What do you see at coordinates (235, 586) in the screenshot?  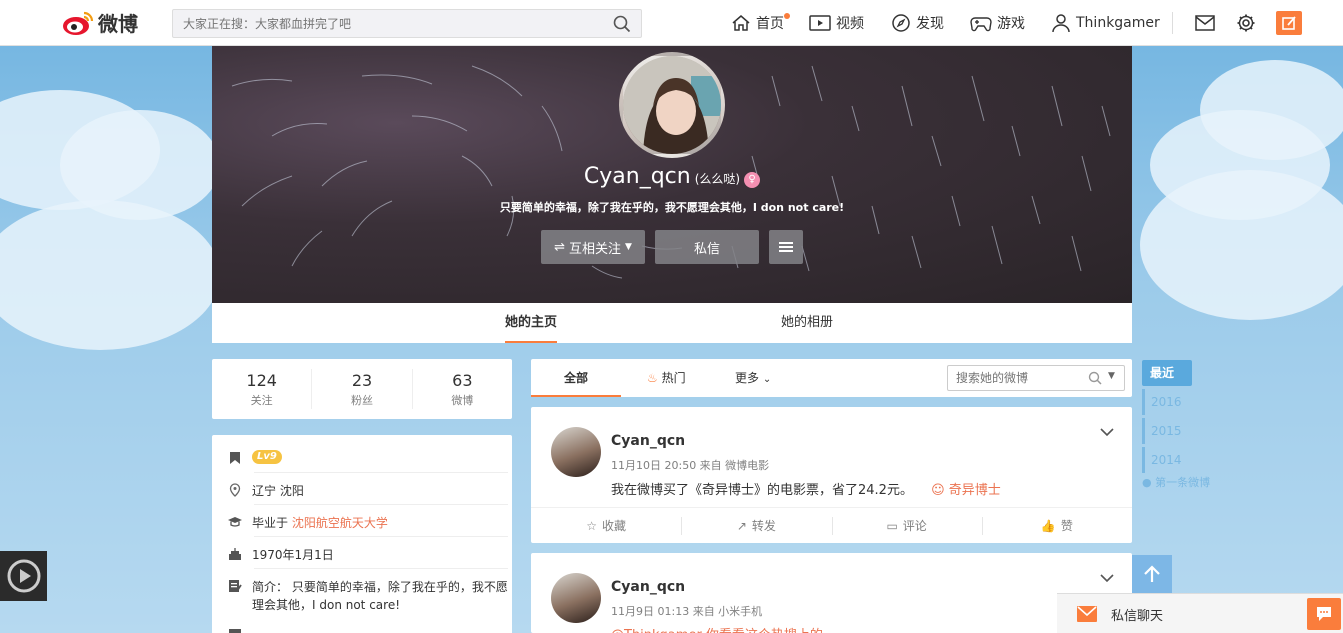 I see `edit-note-icon` at bounding box center [235, 586].